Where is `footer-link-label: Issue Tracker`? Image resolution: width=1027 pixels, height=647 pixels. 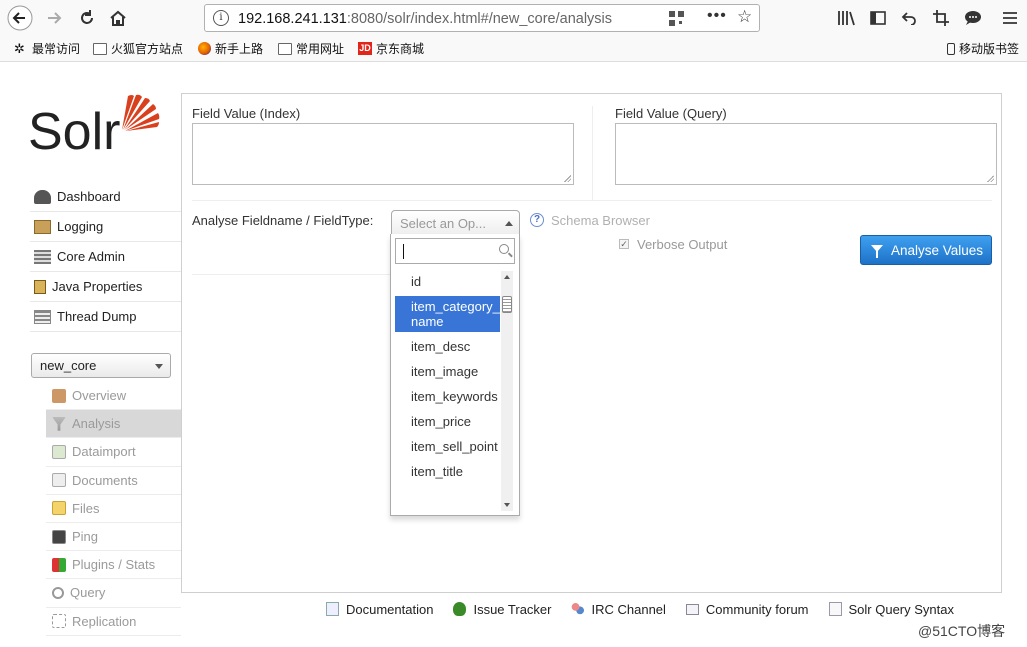 footer-link-label: Issue Tracker is located at coordinates (512, 609).